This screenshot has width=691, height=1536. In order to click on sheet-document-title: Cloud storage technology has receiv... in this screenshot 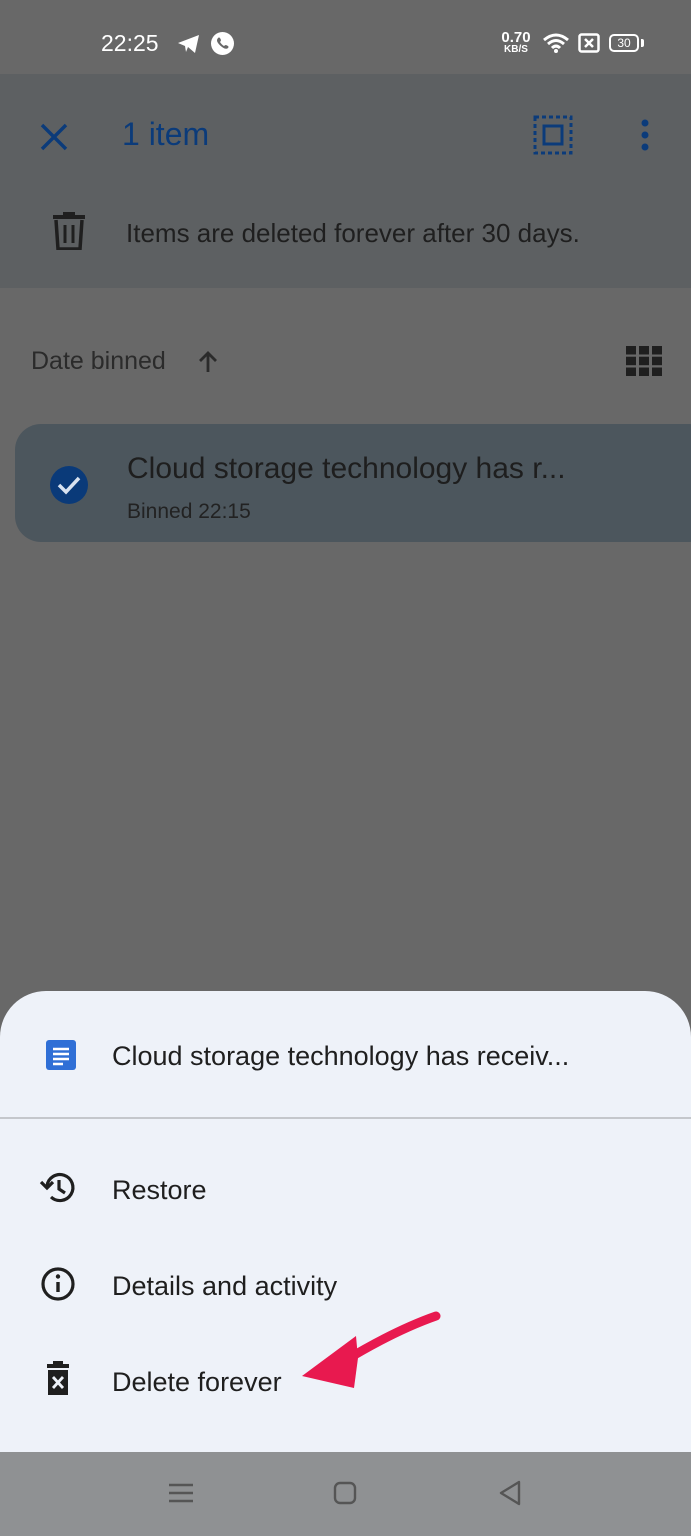, I will do `click(341, 1056)`.